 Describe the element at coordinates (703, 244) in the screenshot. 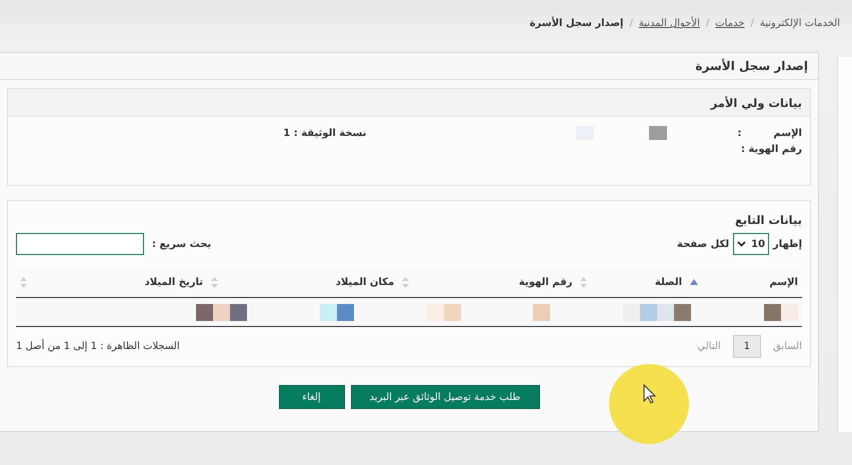

I see `per-page-label: لكل صفحة` at that location.